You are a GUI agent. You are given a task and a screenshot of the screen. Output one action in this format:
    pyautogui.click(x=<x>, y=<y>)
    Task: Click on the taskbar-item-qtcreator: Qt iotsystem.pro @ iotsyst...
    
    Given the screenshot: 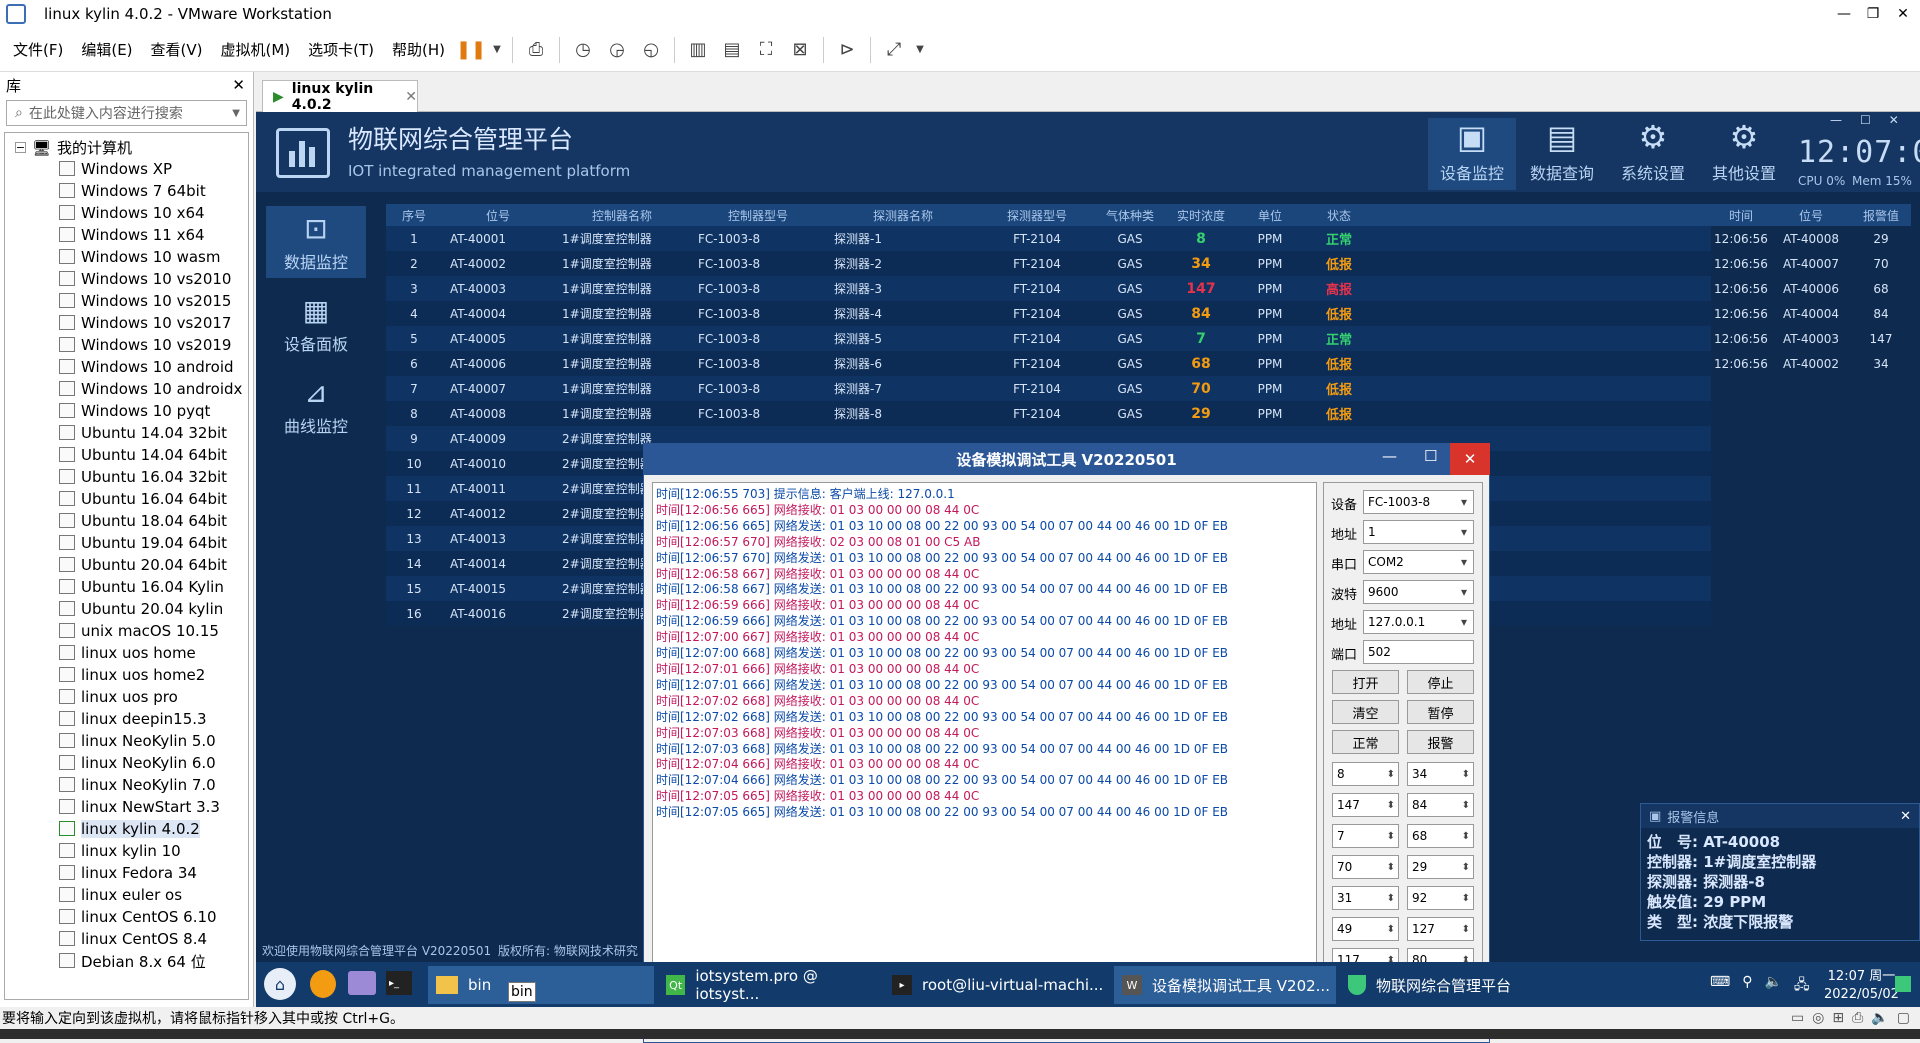 What is the action you would take?
    pyautogui.click(x=769, y=985)
    